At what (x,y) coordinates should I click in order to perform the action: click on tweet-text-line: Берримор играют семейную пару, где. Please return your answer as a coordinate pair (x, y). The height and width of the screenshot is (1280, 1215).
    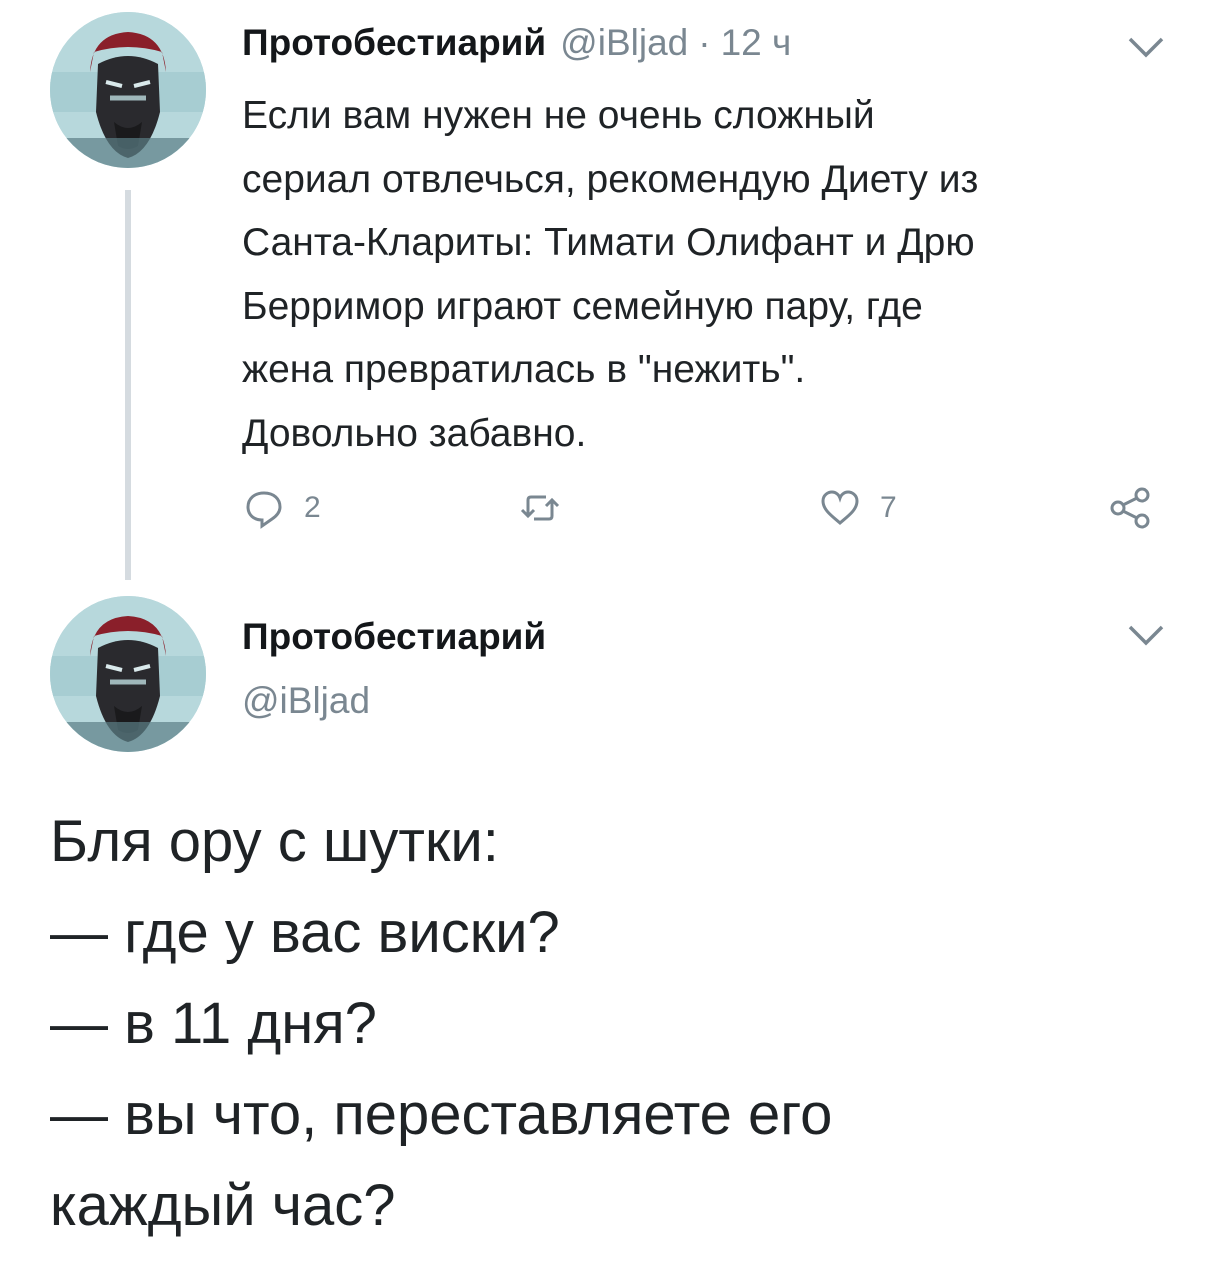
    Looking at the image, I should click on (582, 306).